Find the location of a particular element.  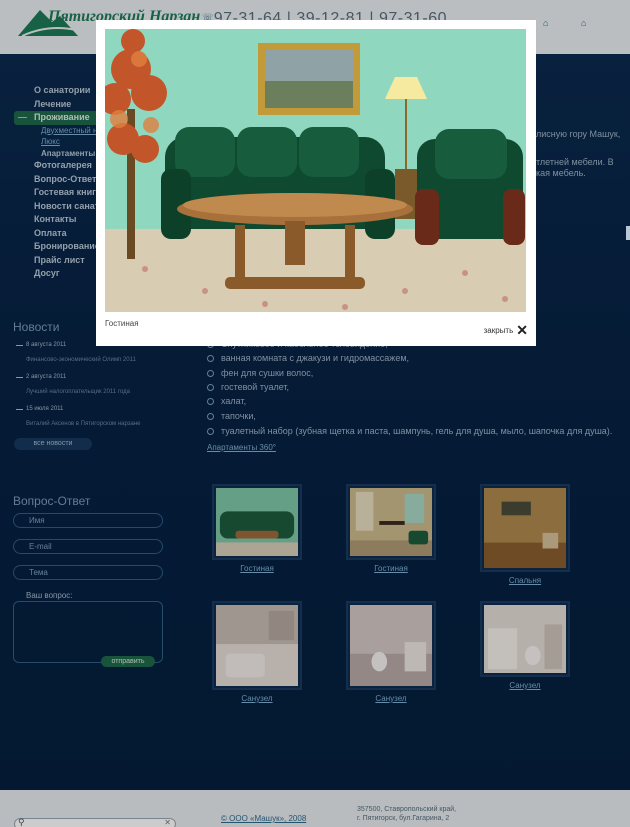

scroll-handle is located at coordinates (628, 233).